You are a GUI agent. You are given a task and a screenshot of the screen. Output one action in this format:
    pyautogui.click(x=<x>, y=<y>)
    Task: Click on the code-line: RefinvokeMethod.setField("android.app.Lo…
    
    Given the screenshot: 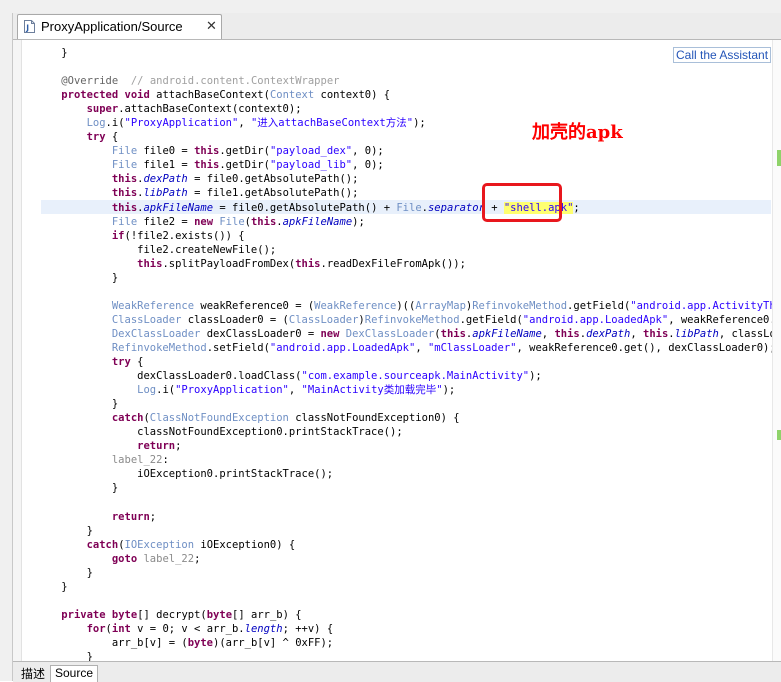 What is the action you would take?
    pyautogui.click(x=443, y=347)
    